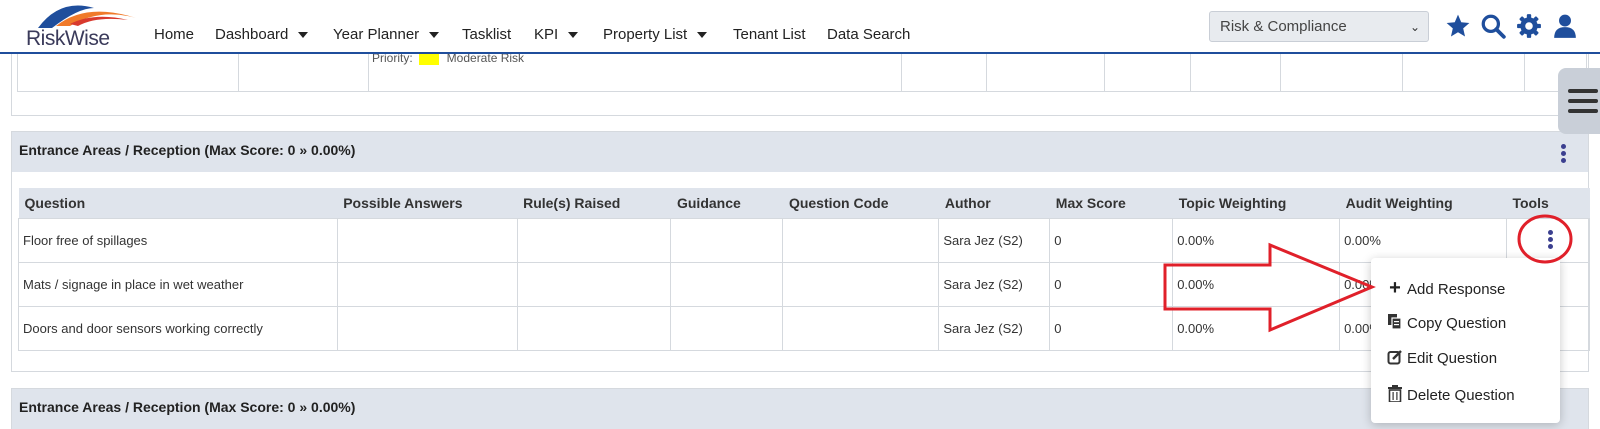 The image size is (1600, 429). I want to click on menu-item-copy-question: Copy Question, so click(1445, 322).